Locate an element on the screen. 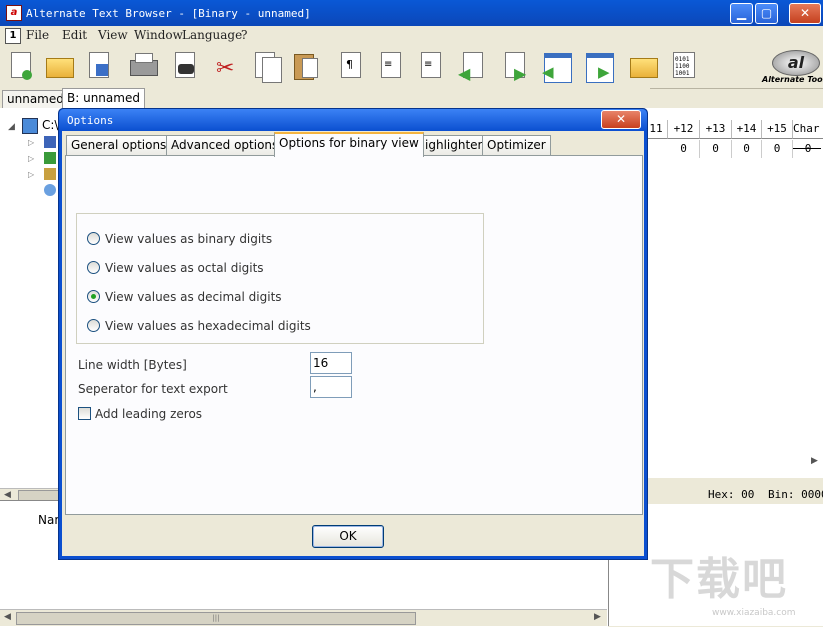 The width and height of the screenshot is (823, 627). dialog-close-button: ✕ is located at coordinates (621, 119).